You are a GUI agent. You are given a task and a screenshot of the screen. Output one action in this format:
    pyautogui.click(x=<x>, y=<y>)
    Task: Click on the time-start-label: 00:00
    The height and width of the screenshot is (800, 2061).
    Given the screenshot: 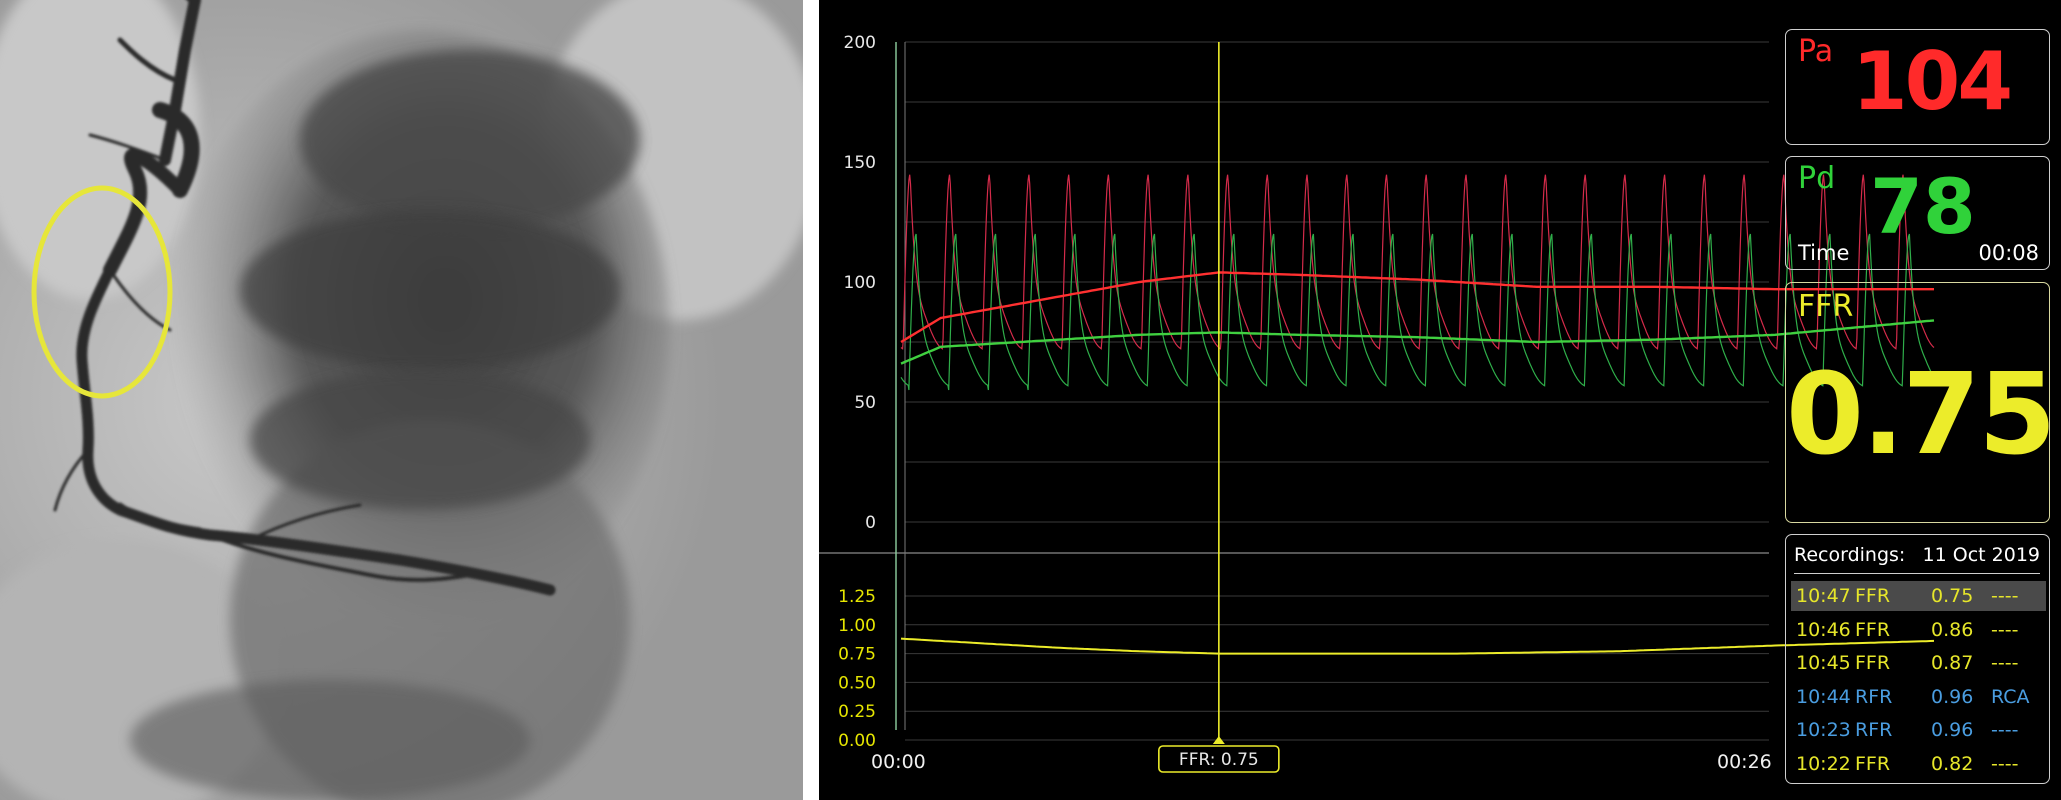 What is the action you would take?
    pyautogui.click(x=898, y=762)
    